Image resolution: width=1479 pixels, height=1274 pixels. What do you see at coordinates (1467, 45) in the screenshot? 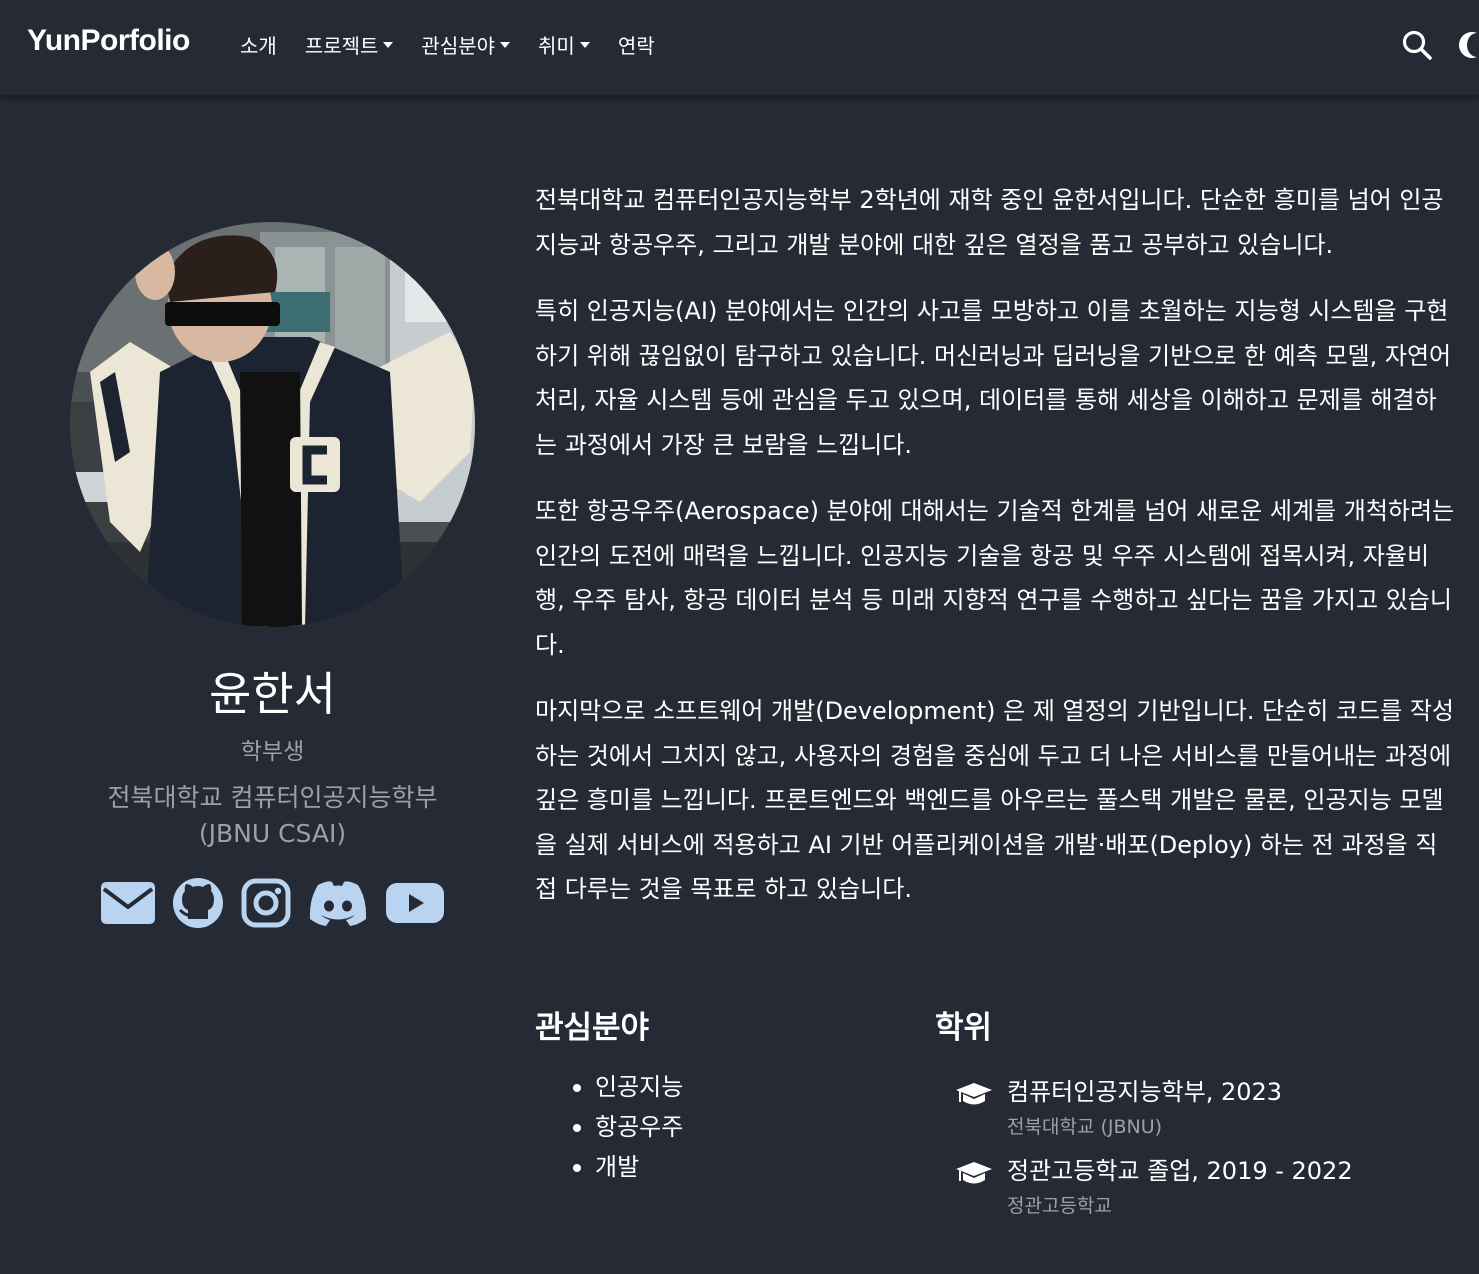
I see `dark-mode-moon-icon` at bounding box center [1467, 45].